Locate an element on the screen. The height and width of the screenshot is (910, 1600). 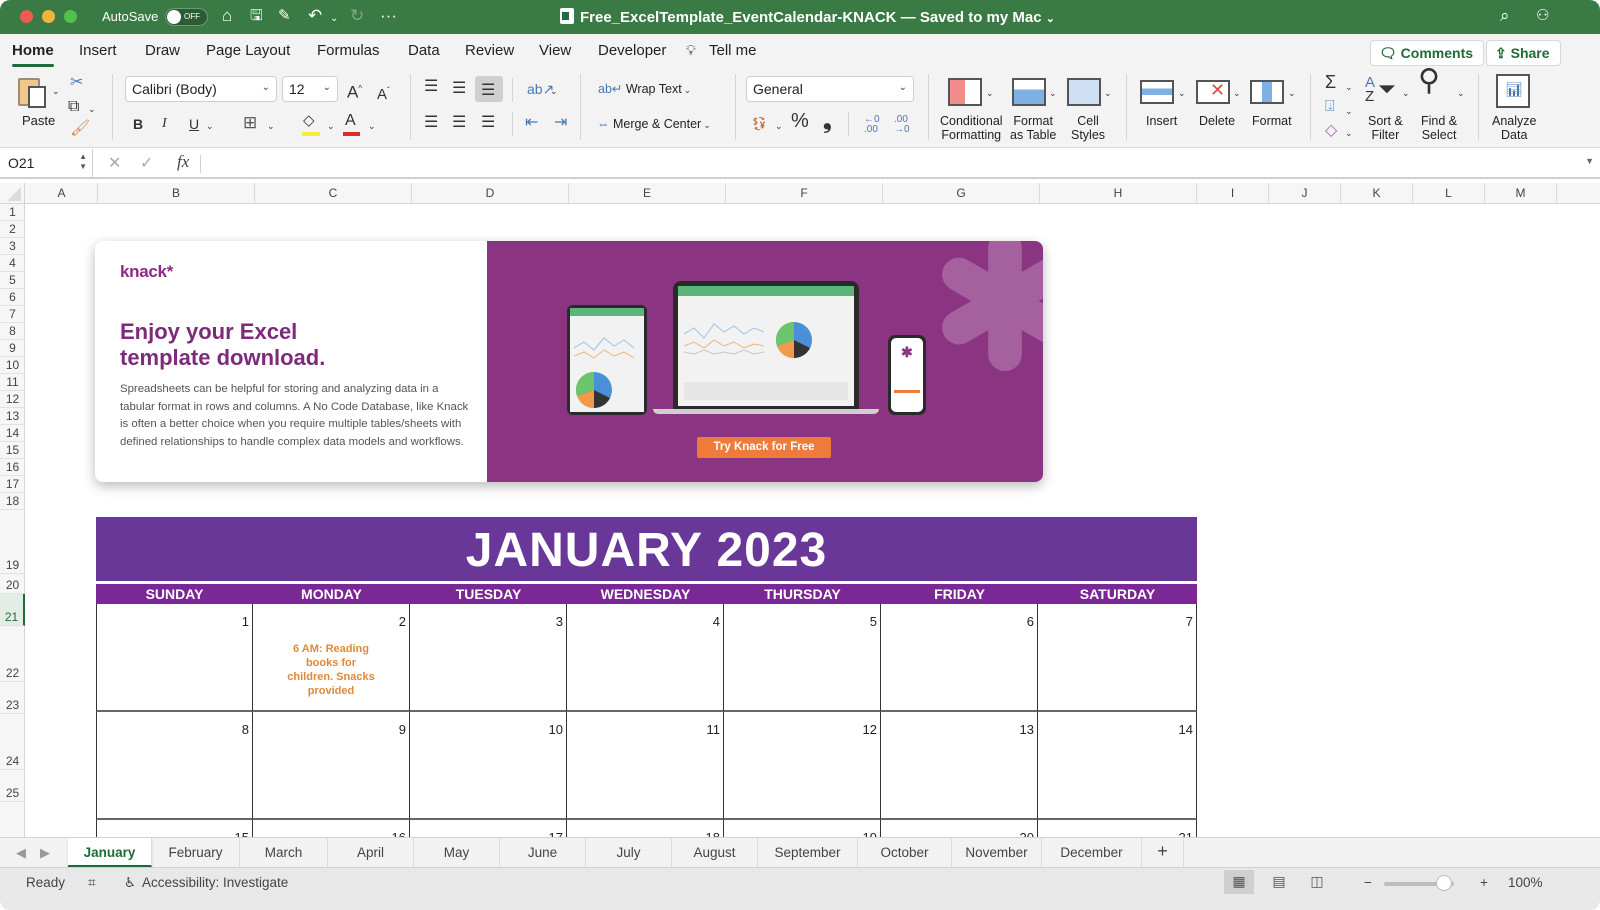
row-header-17: 17 is located at coordinates (12, 484).